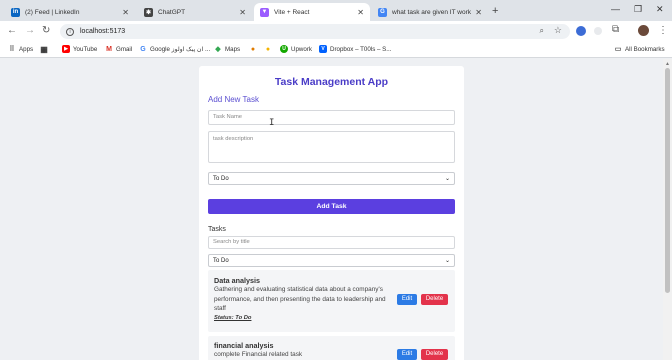 The height and width of the screenshot is (360, 672). What do you see at coordinates (667, 180) in the screenshot?
I see `scrollbar-thumb` at bounding box center [667, 180].